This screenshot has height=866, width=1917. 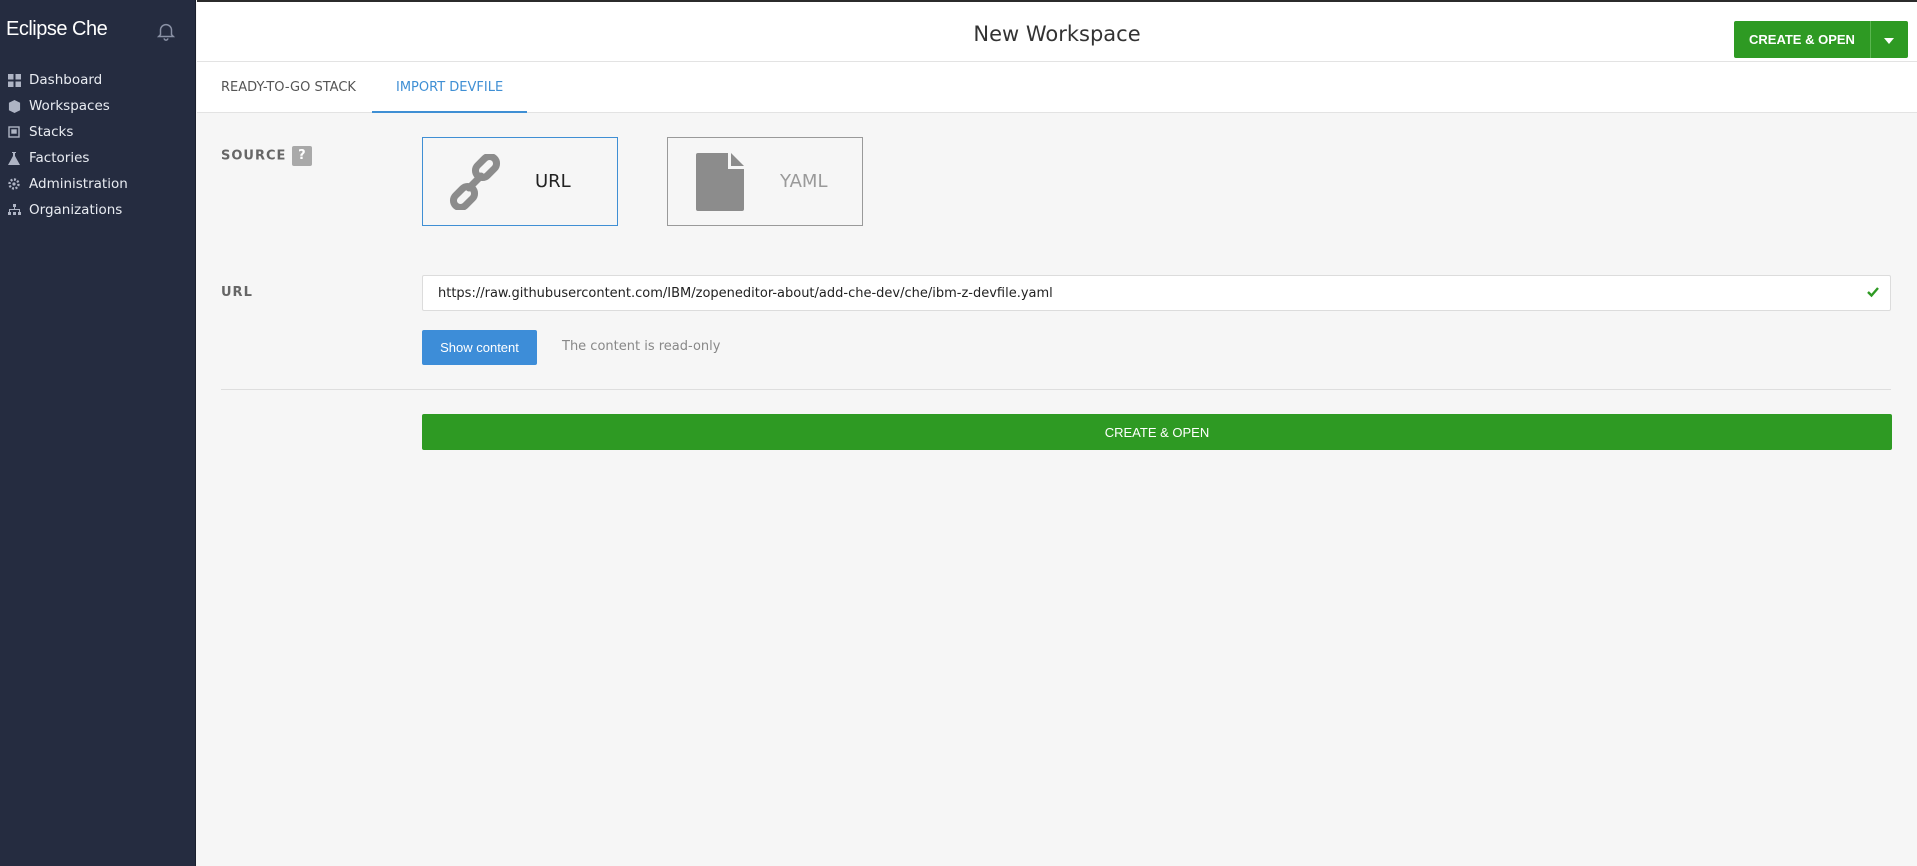 What do you see at coordinates (1057, 87) in the screenshot?
I see `tab-bar: READY-TO-GO STACK IMPORT DEVFILE` at bounding box center [1057, 87].